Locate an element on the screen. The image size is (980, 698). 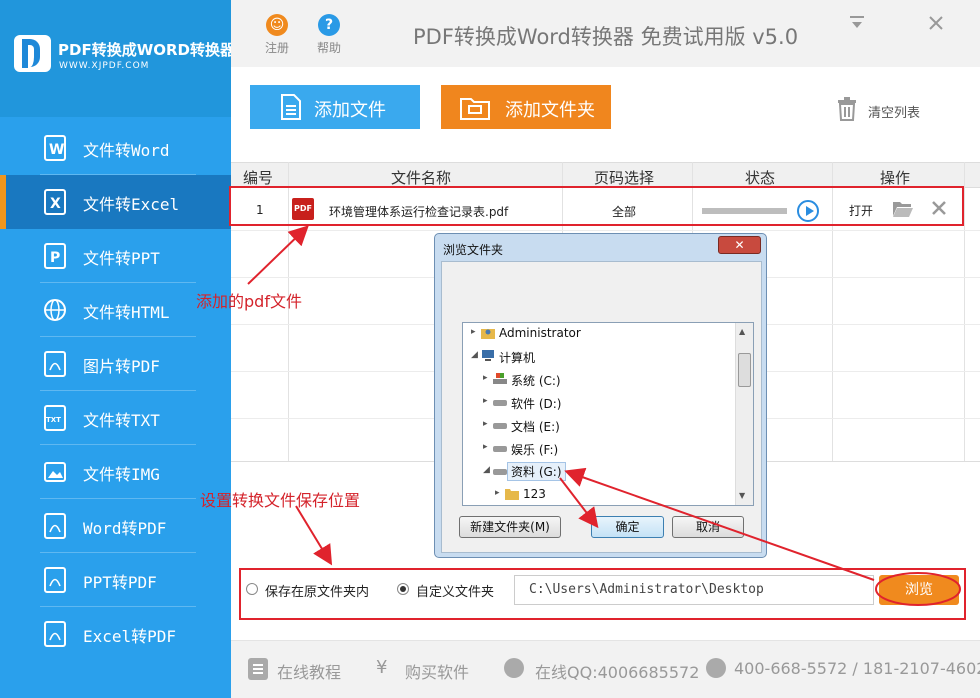
dialog-close-button: ✕ is located at coordinates (739, 245).